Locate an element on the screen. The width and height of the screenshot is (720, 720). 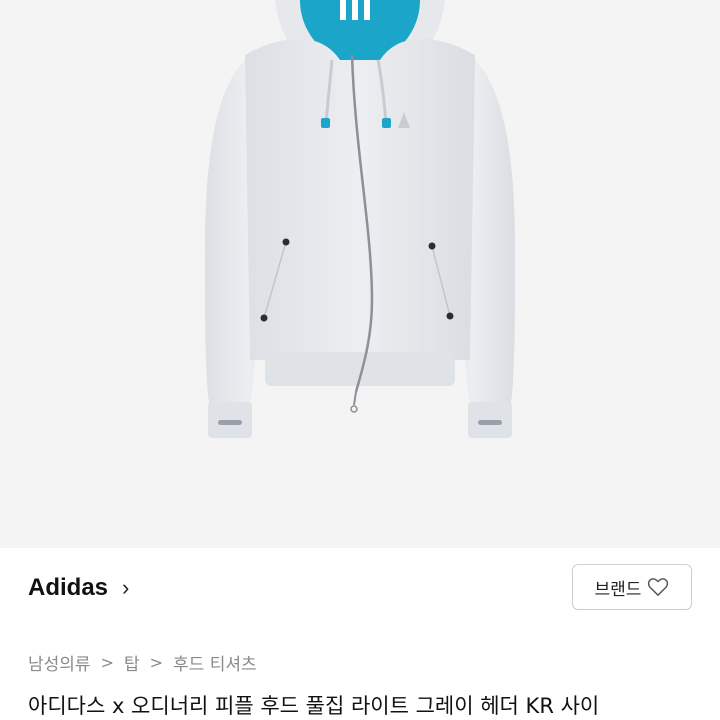
breadcrumb-item-top: 탑 is located at coordinates (132, 662).